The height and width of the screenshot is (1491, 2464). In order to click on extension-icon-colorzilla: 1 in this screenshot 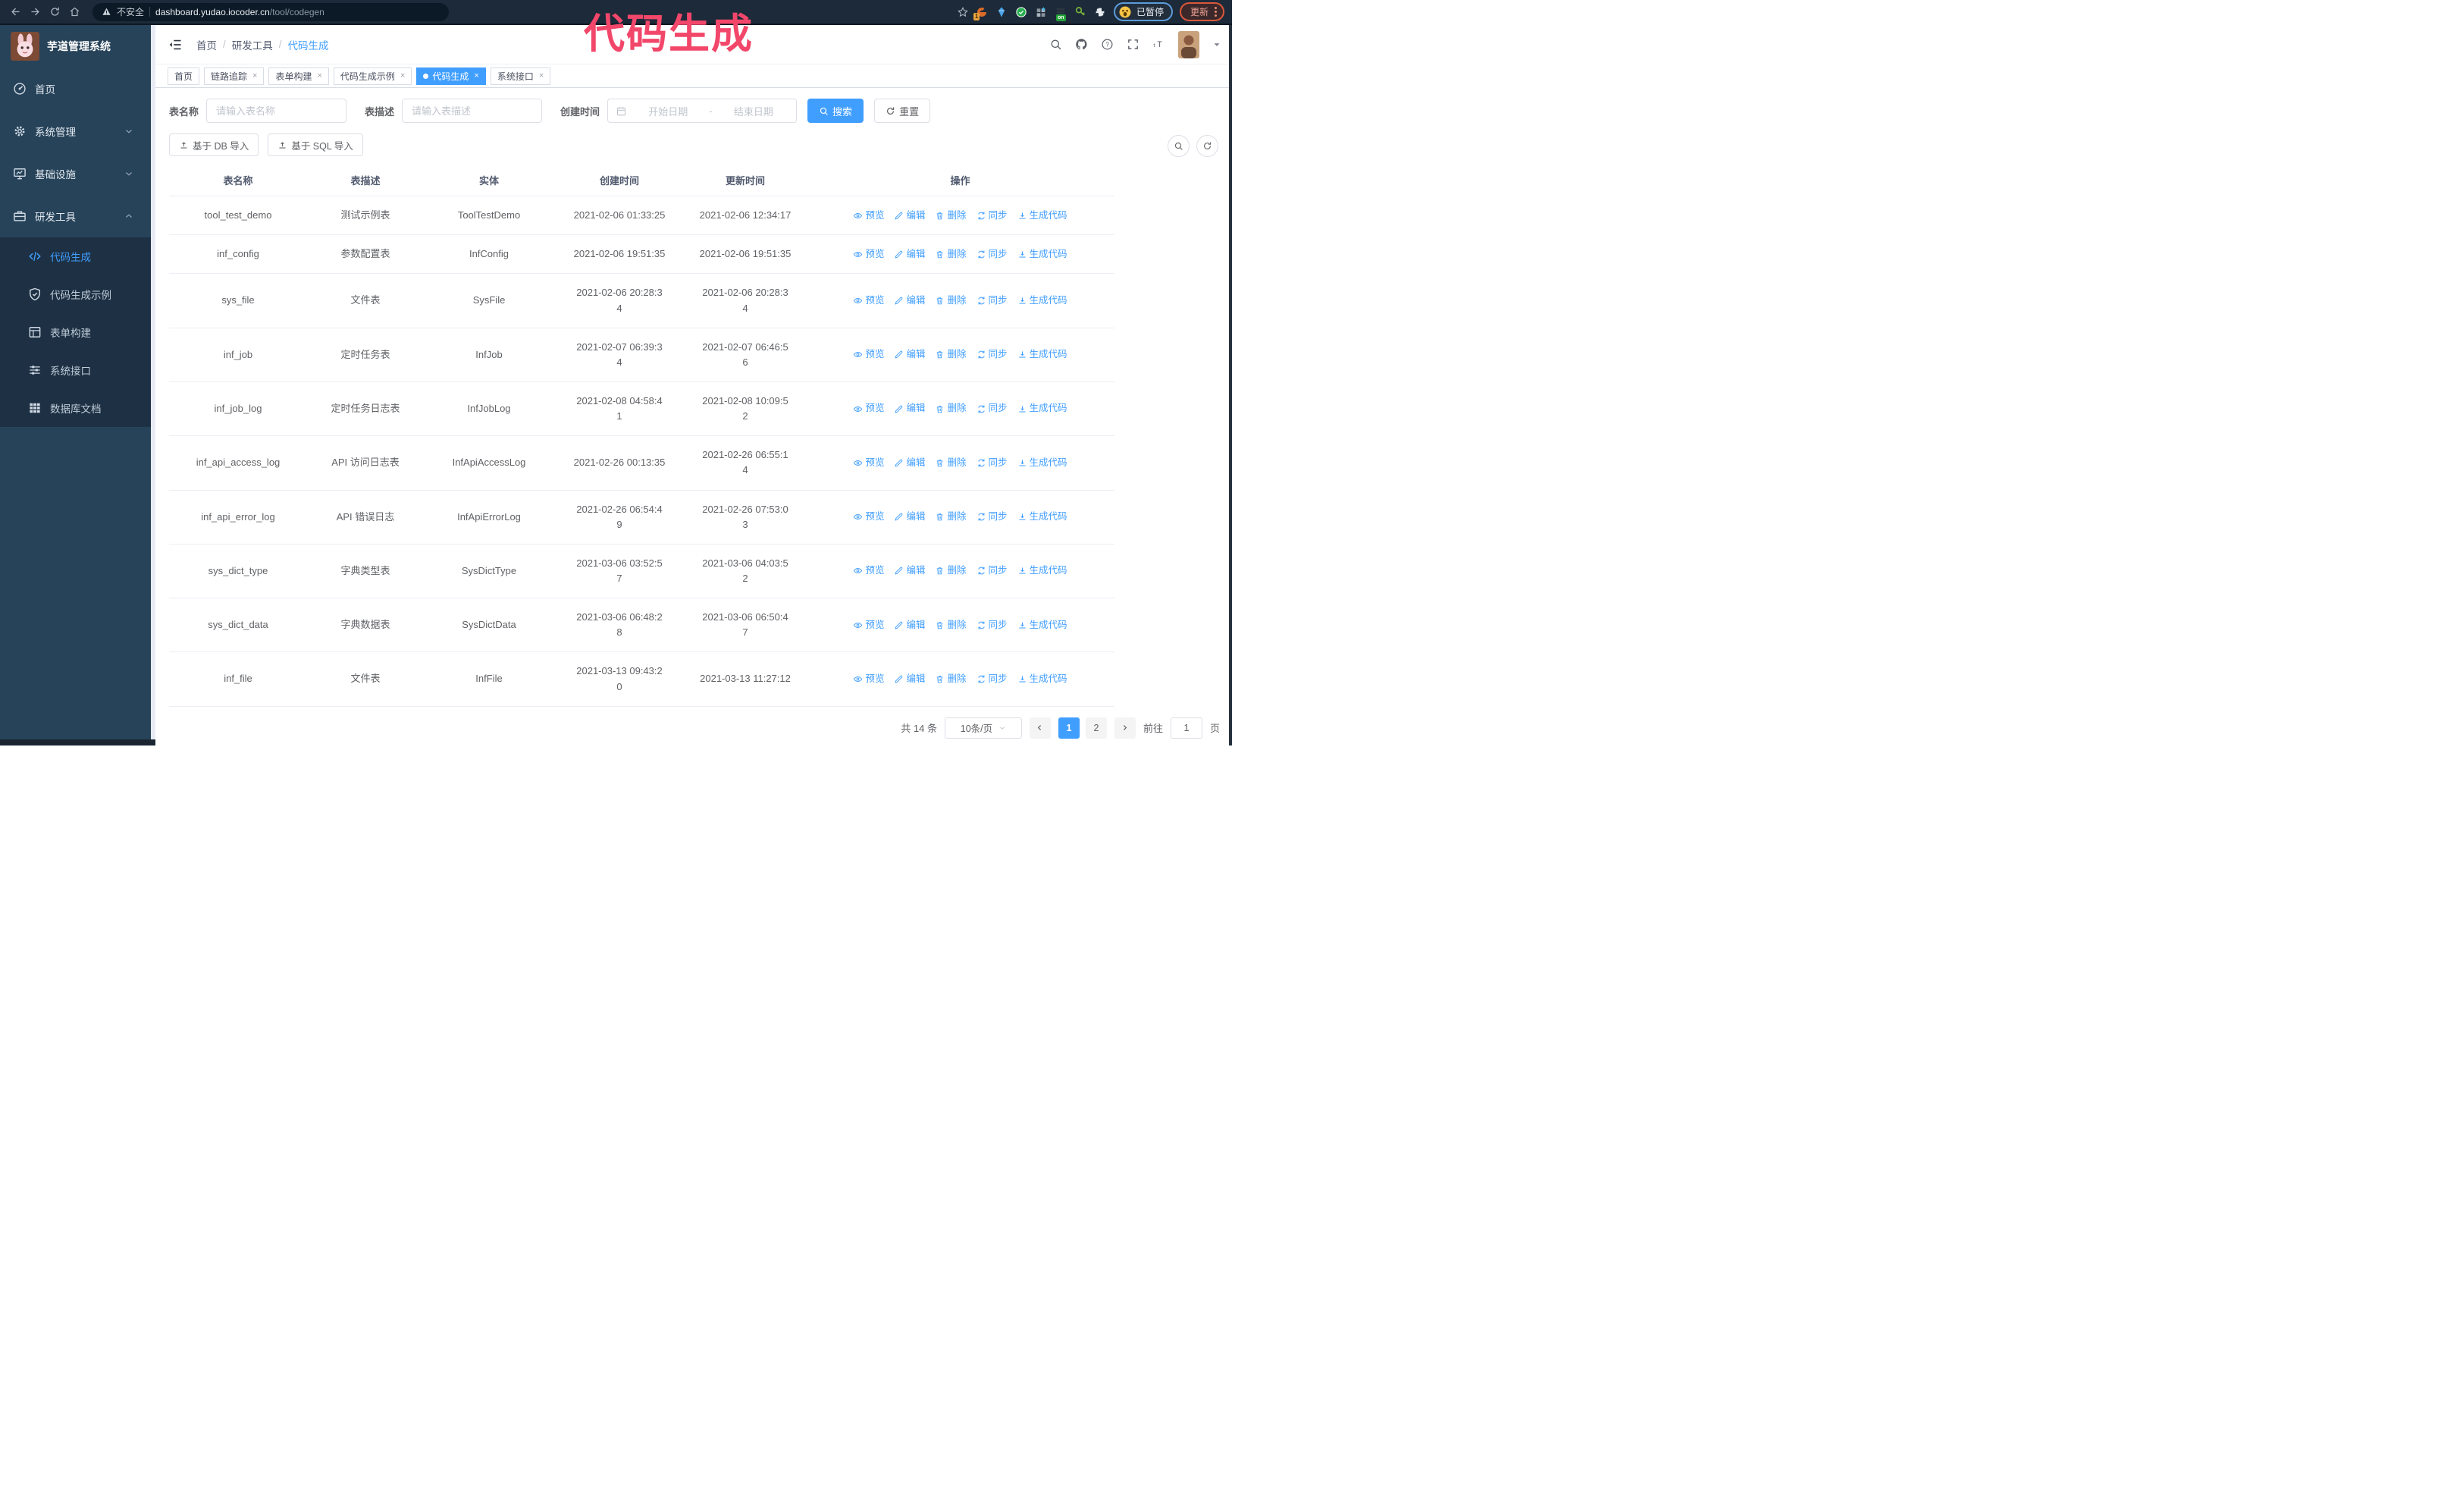, I will do `click(981, 12)`.